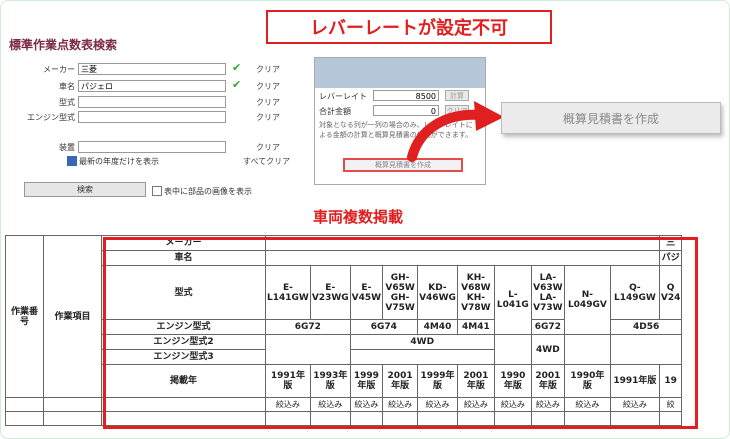 The height and width of the screenshot is (439, 730). I want to click on estimate-button-zoomed: 概算見積書を作成, so click(611, 118).